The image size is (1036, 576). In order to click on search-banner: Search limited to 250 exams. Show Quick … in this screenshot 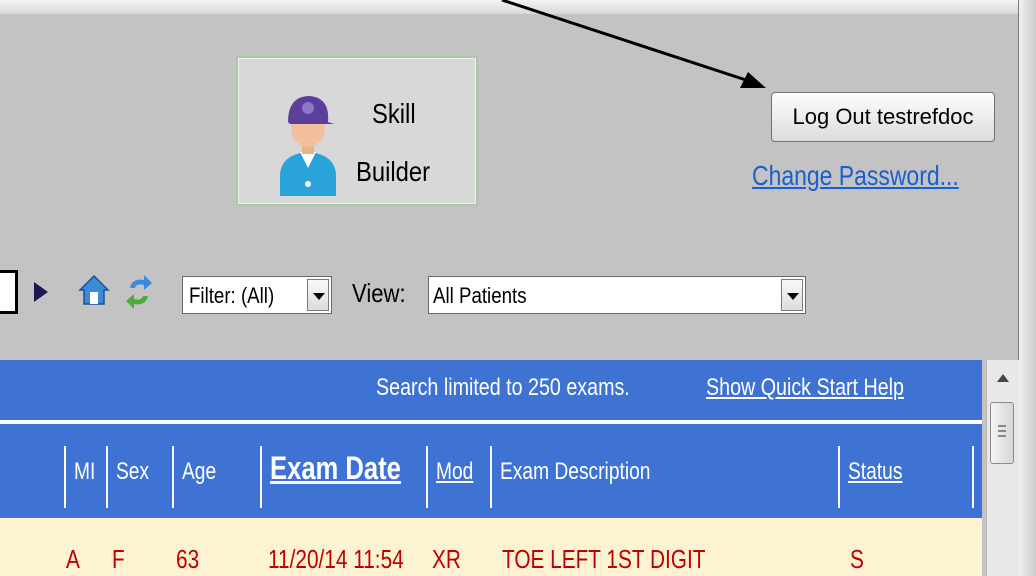, I will do `click(491, 390)`.